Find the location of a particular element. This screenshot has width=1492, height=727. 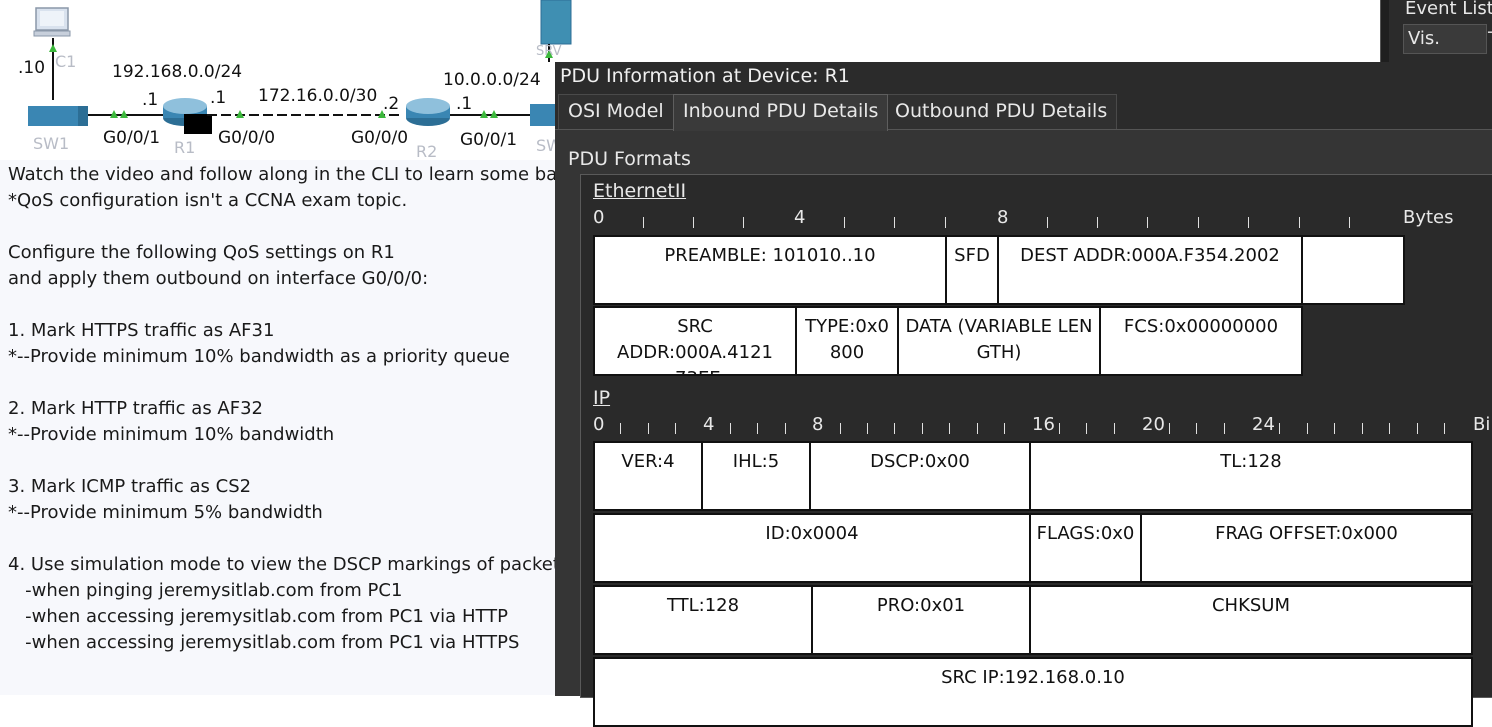

event-list-header: Vis. T is located at coordinates (1447, 39).